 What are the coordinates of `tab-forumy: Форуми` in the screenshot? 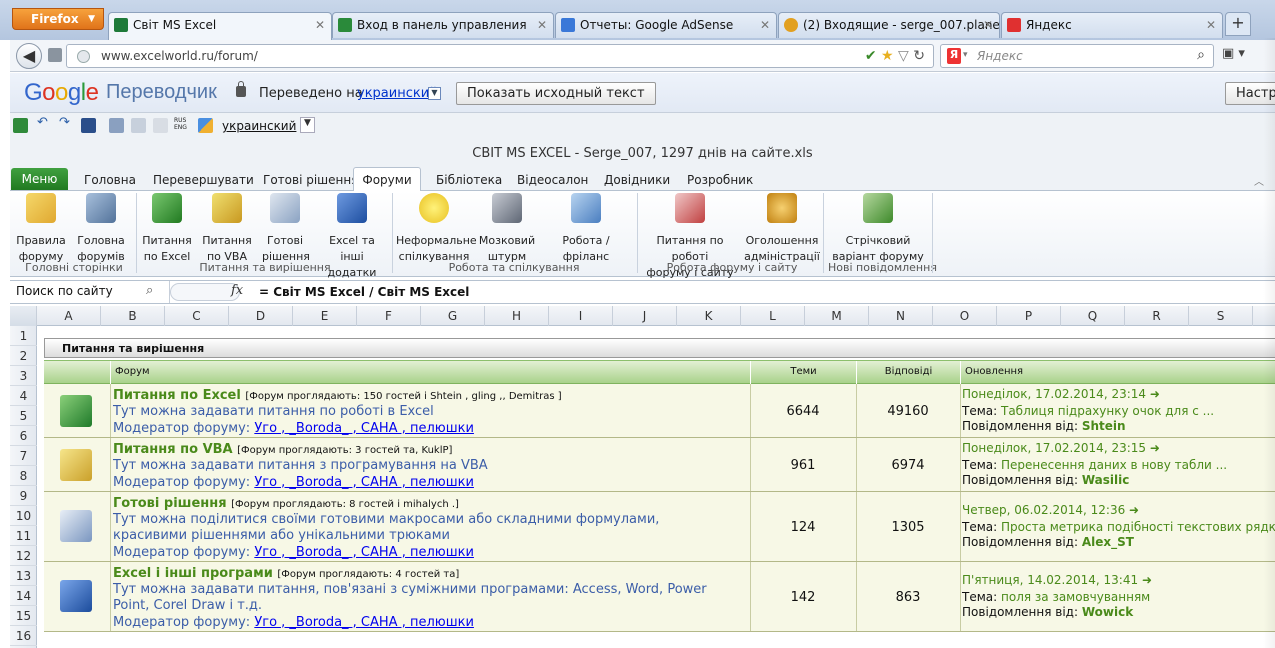 It's located at (387, 179).